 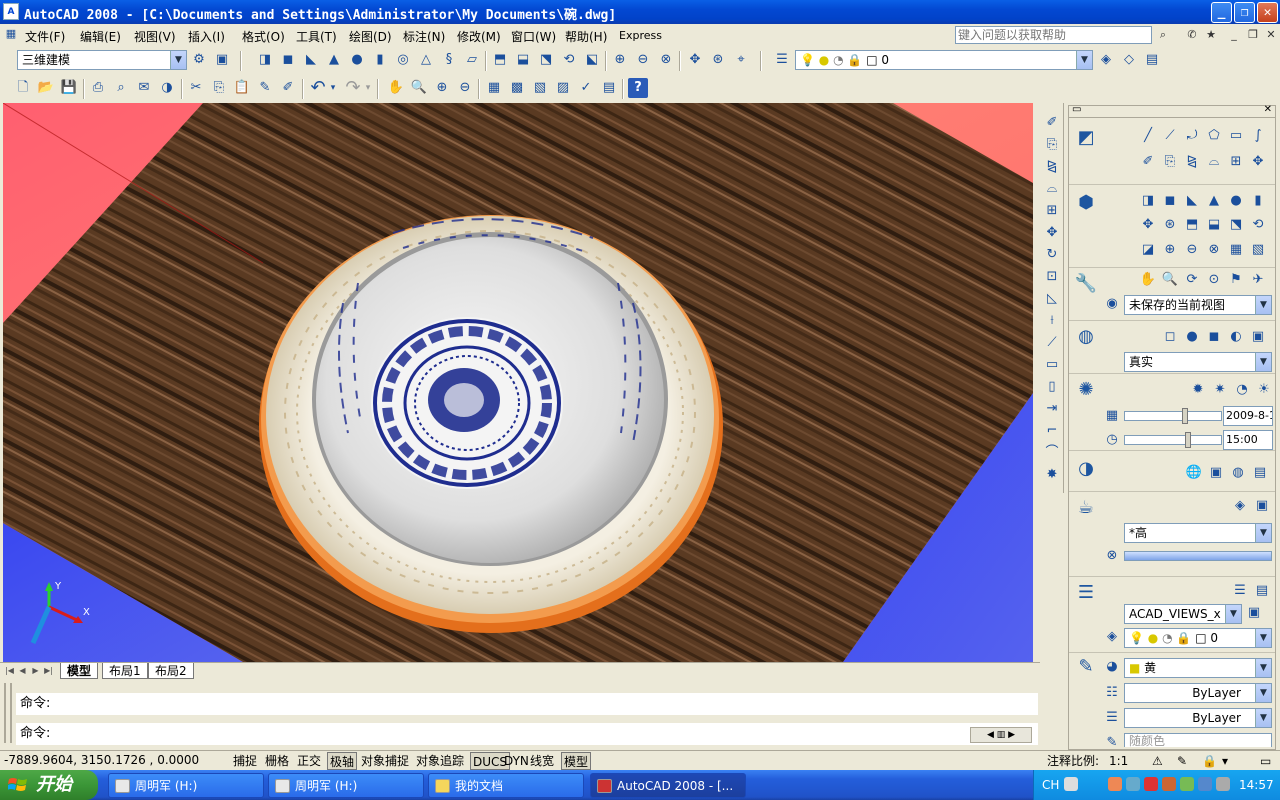 What do you see at coordinates (479, 36) in the screenshot?
I see `menu-modify: 修改(M)` at bounding box center [479, 36].